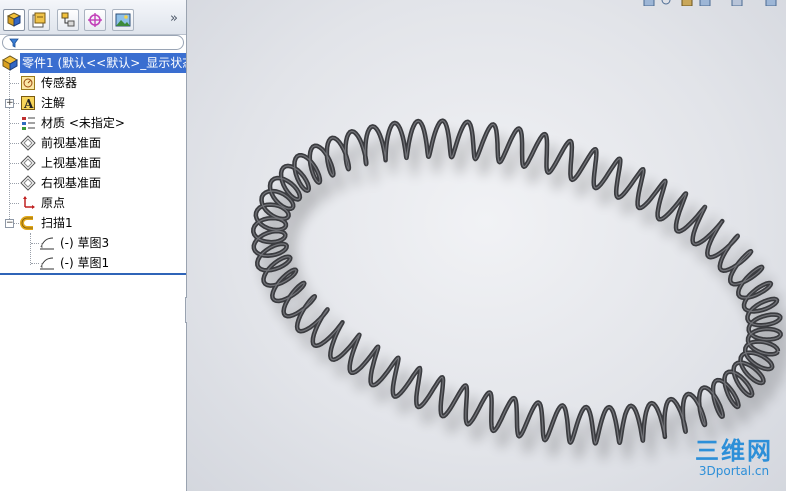 The height and width of the screenshot is (491, 786). I want to click on configuration-manager-tab, so click(68, 20).